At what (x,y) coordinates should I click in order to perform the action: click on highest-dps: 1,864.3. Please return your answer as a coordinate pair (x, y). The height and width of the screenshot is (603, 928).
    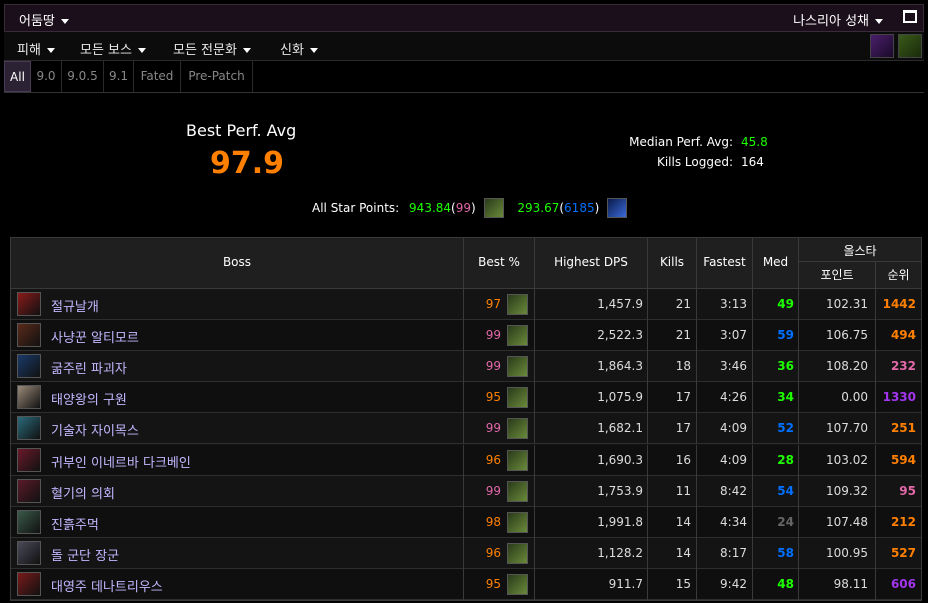
    Looking at the image, I should click on (620, 366).